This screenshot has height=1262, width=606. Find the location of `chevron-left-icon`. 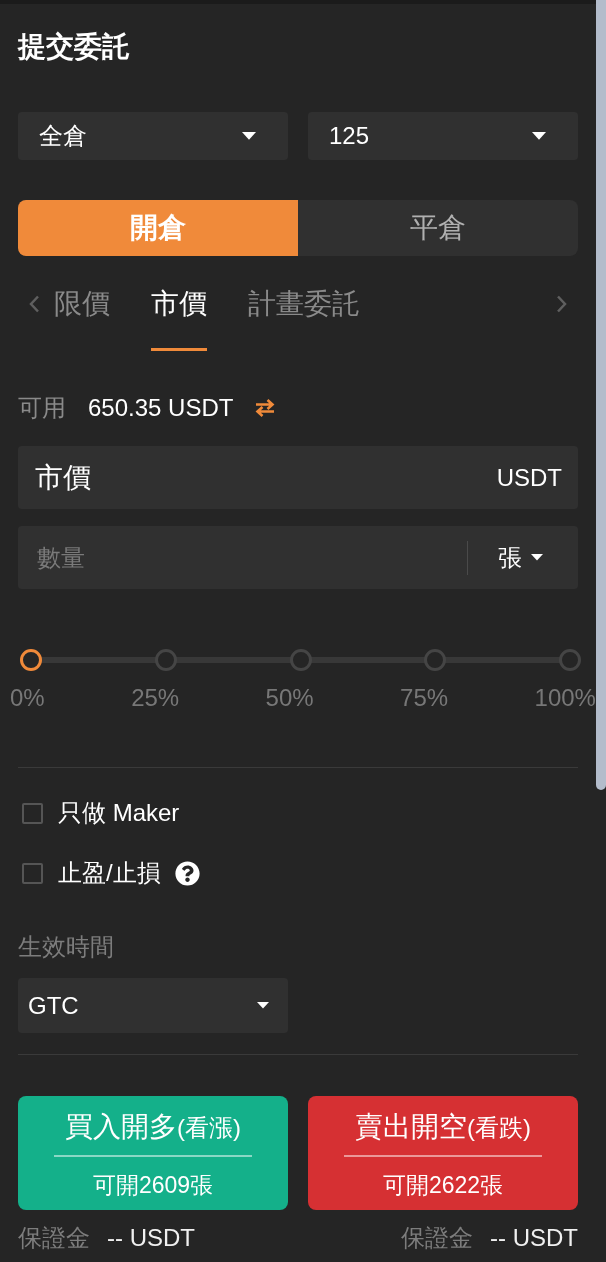

chevron-left-icon is located at coordinates (34, 304).